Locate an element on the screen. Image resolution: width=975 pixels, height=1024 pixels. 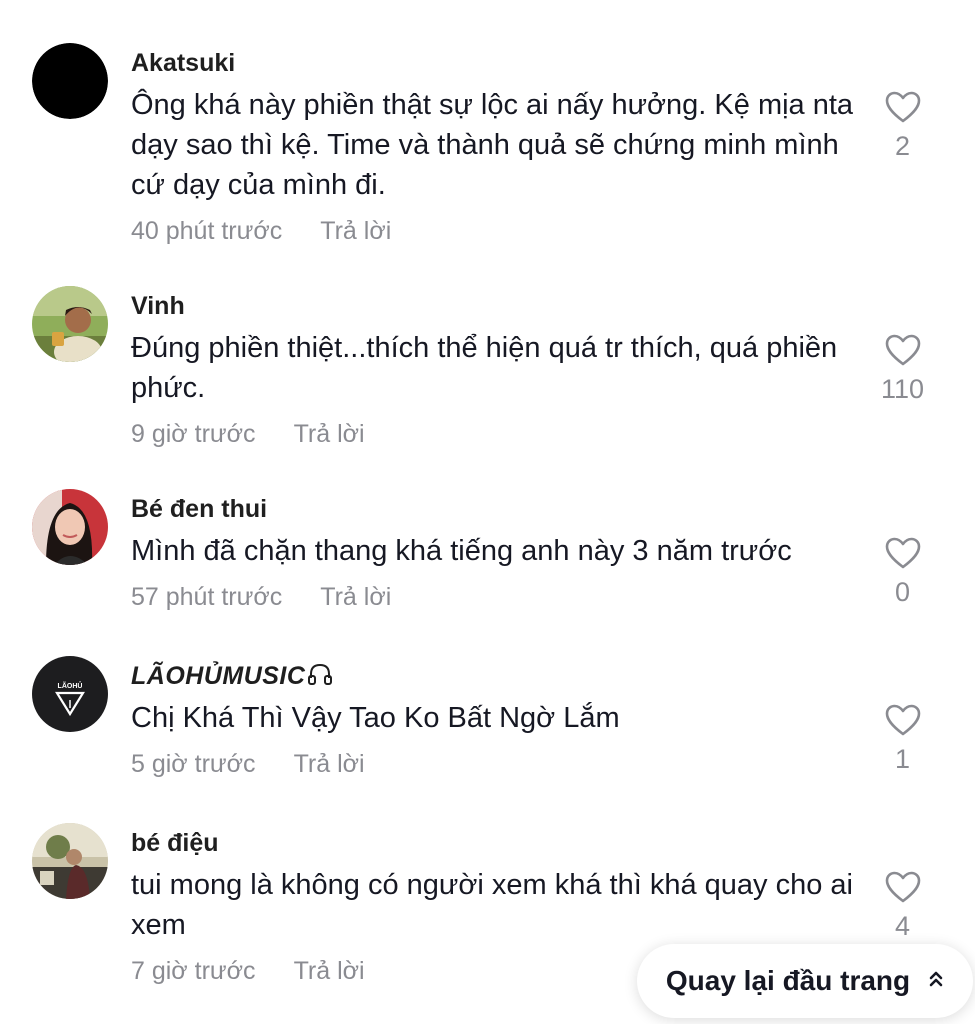
avatar-logo-text: LÃOHỦ is located at coordinates (70, 685).